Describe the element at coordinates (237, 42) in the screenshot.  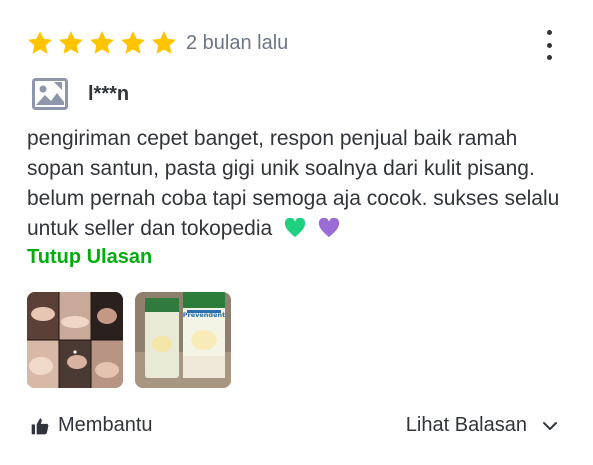
I see `review-time: 2 bulan lalu` at that location.